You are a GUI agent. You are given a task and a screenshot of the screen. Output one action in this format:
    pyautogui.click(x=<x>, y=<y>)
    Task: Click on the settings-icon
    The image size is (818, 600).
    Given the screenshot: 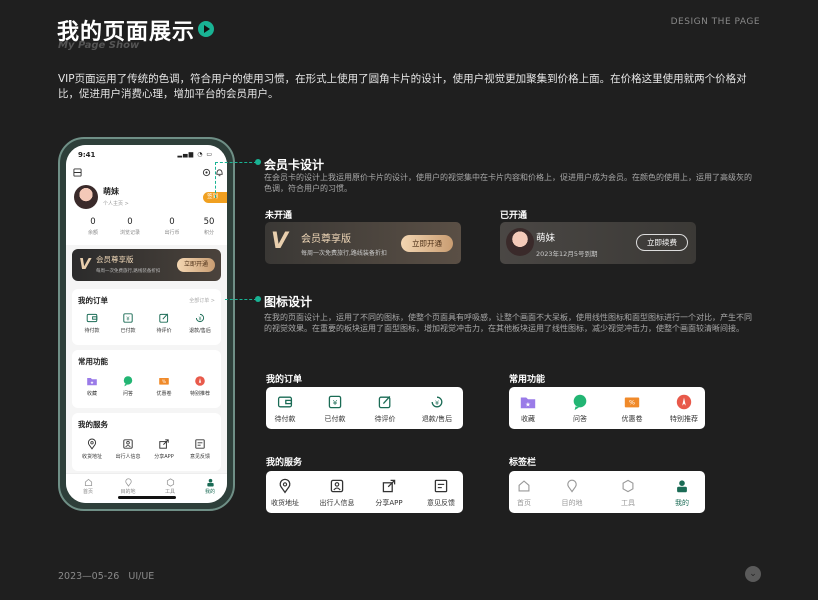 What is the action you would take?
    pyautogui.click(x=206, y=172)
    